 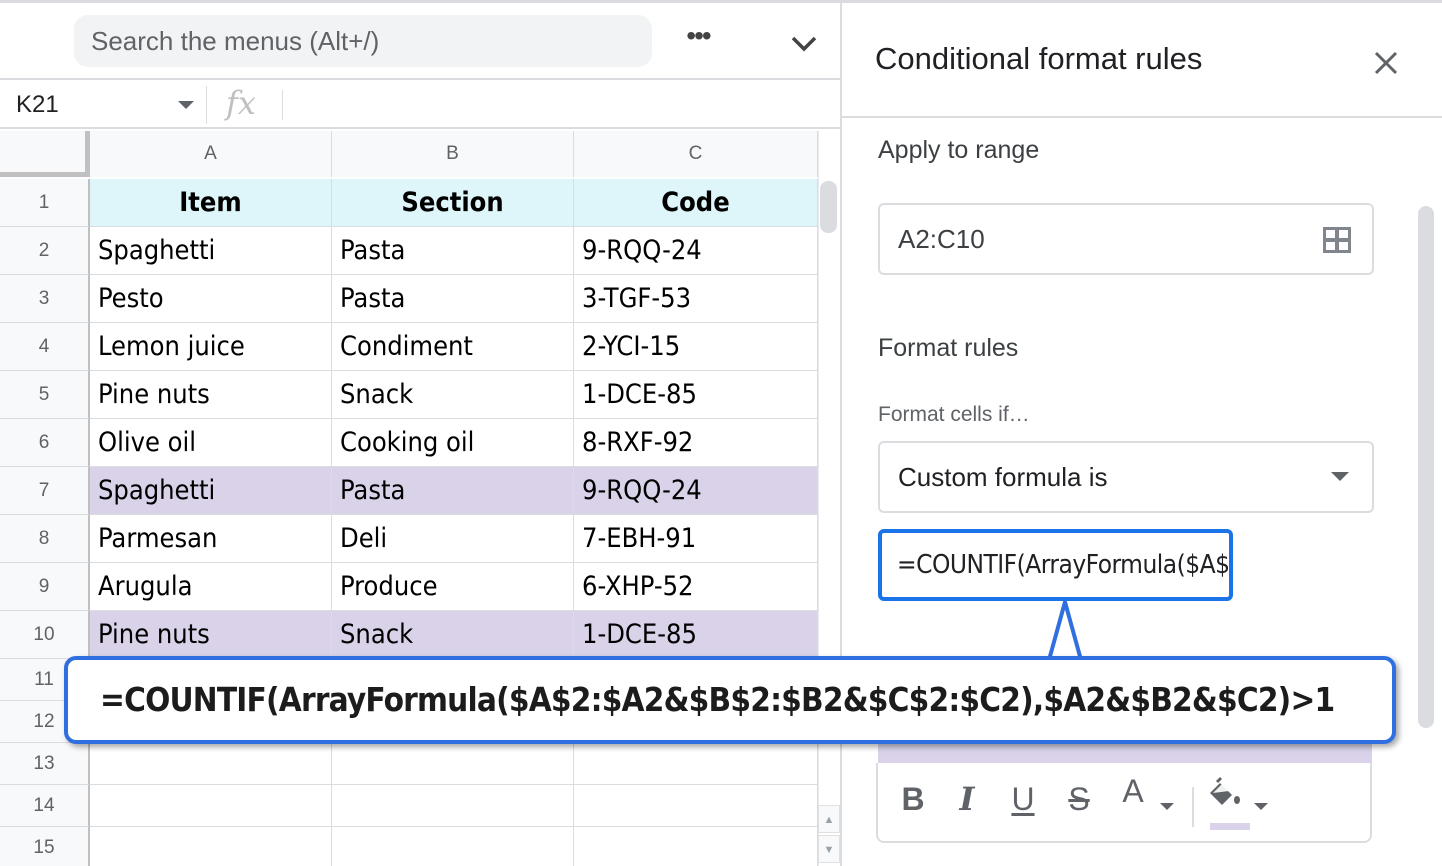 What do you see at coordinates (453, 395) in the screenshot?
I see `data-cell: Snack` at bounding box center [453, 395].